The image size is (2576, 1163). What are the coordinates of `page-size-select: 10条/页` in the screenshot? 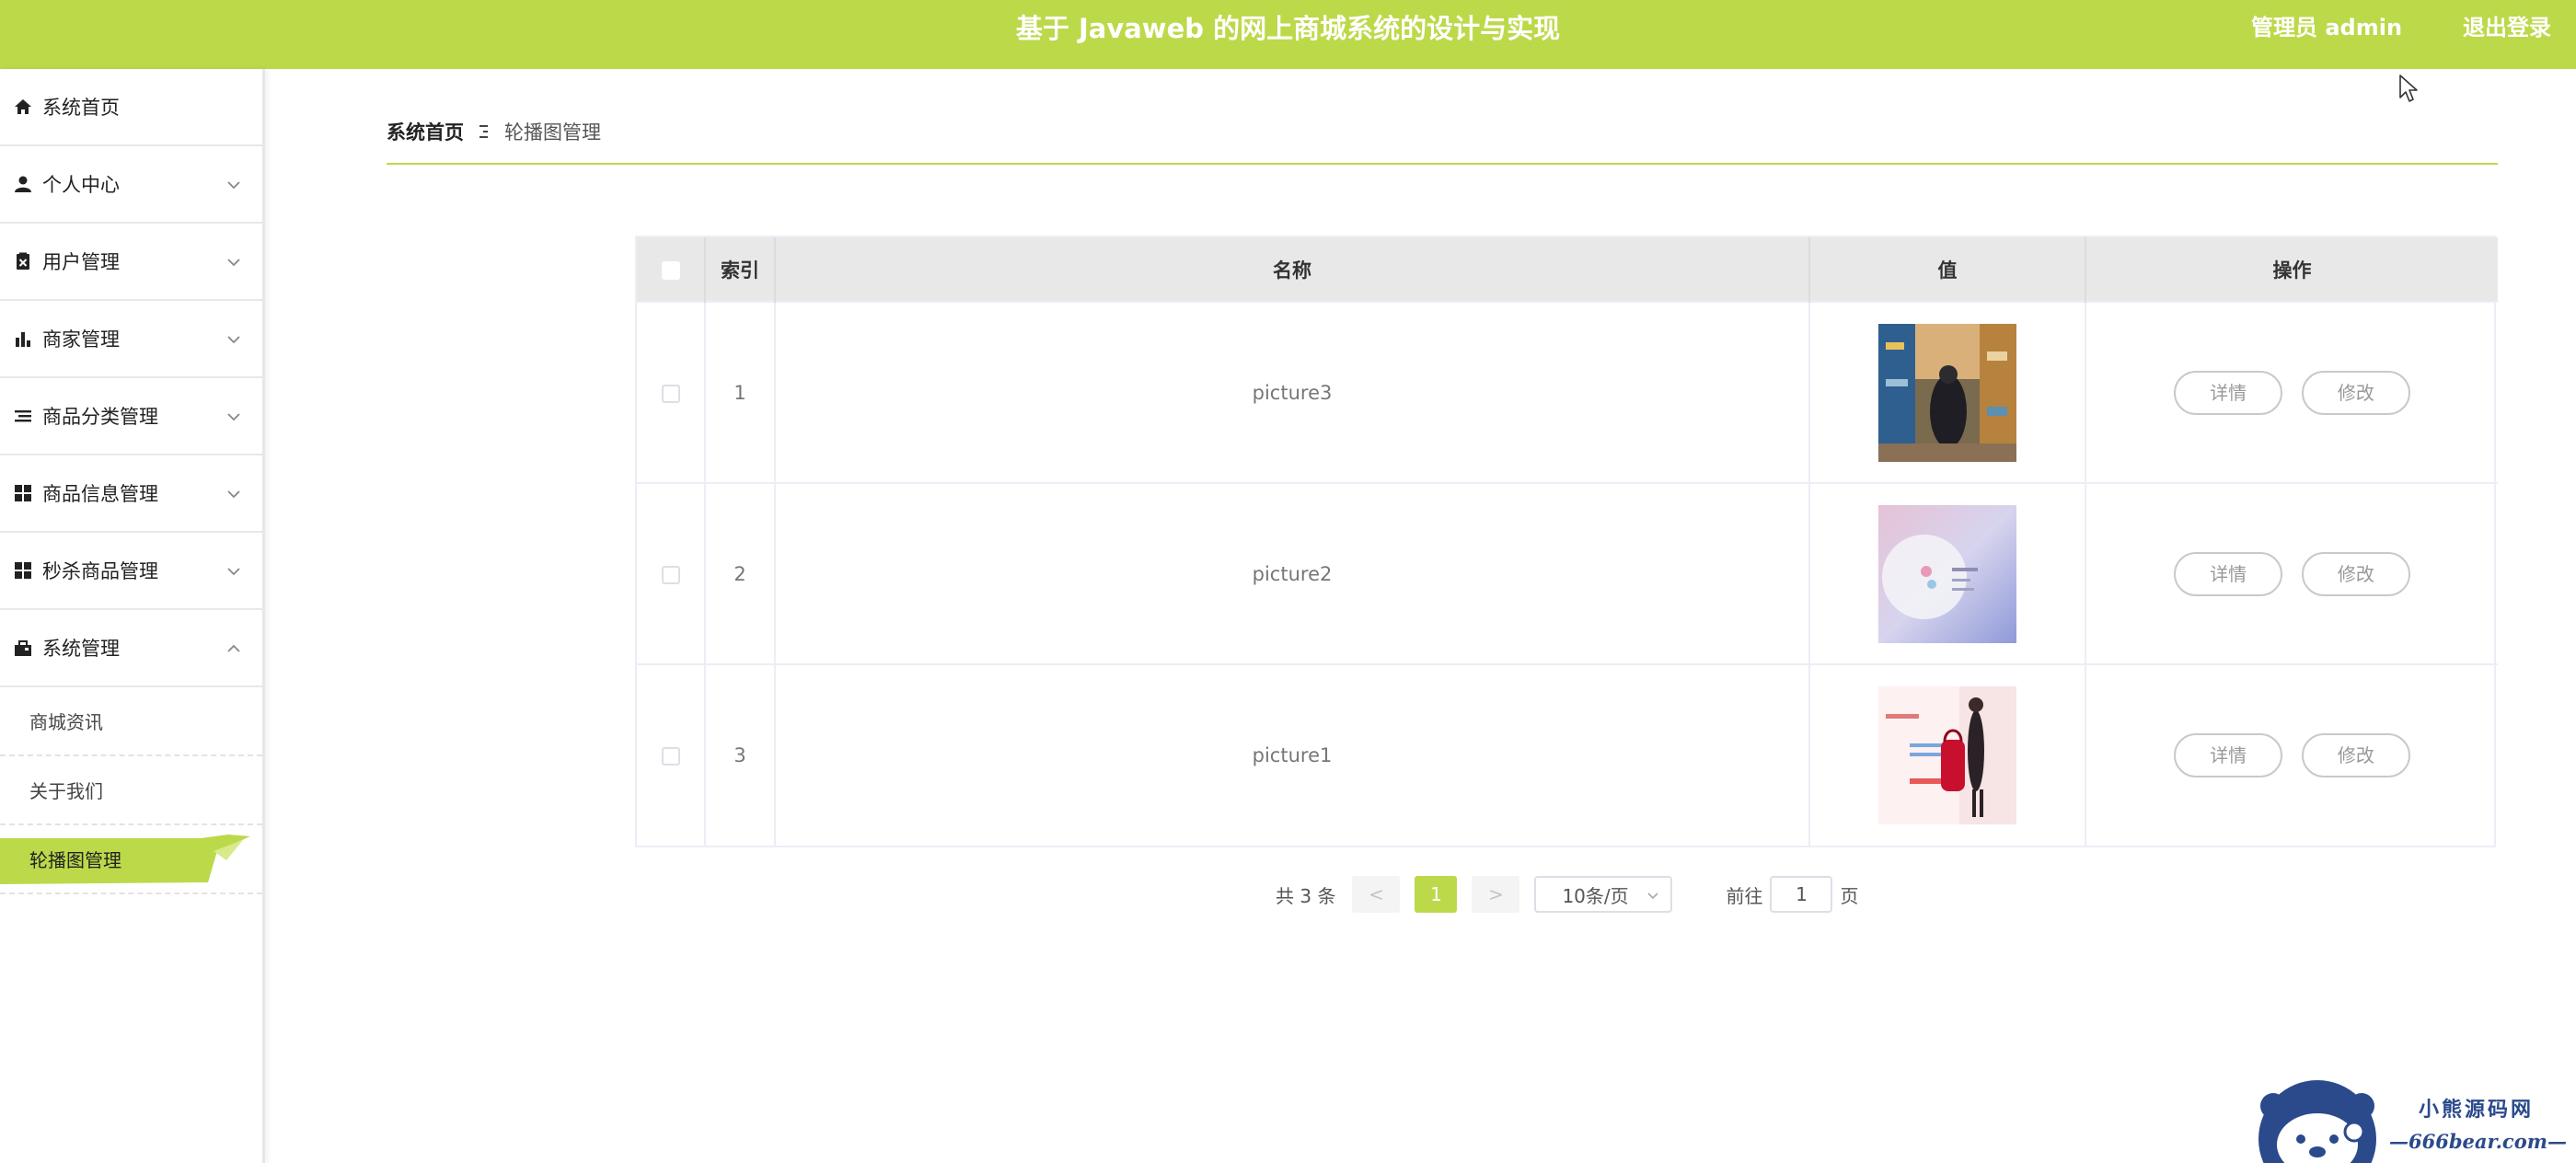 It's located at (1603, 895).